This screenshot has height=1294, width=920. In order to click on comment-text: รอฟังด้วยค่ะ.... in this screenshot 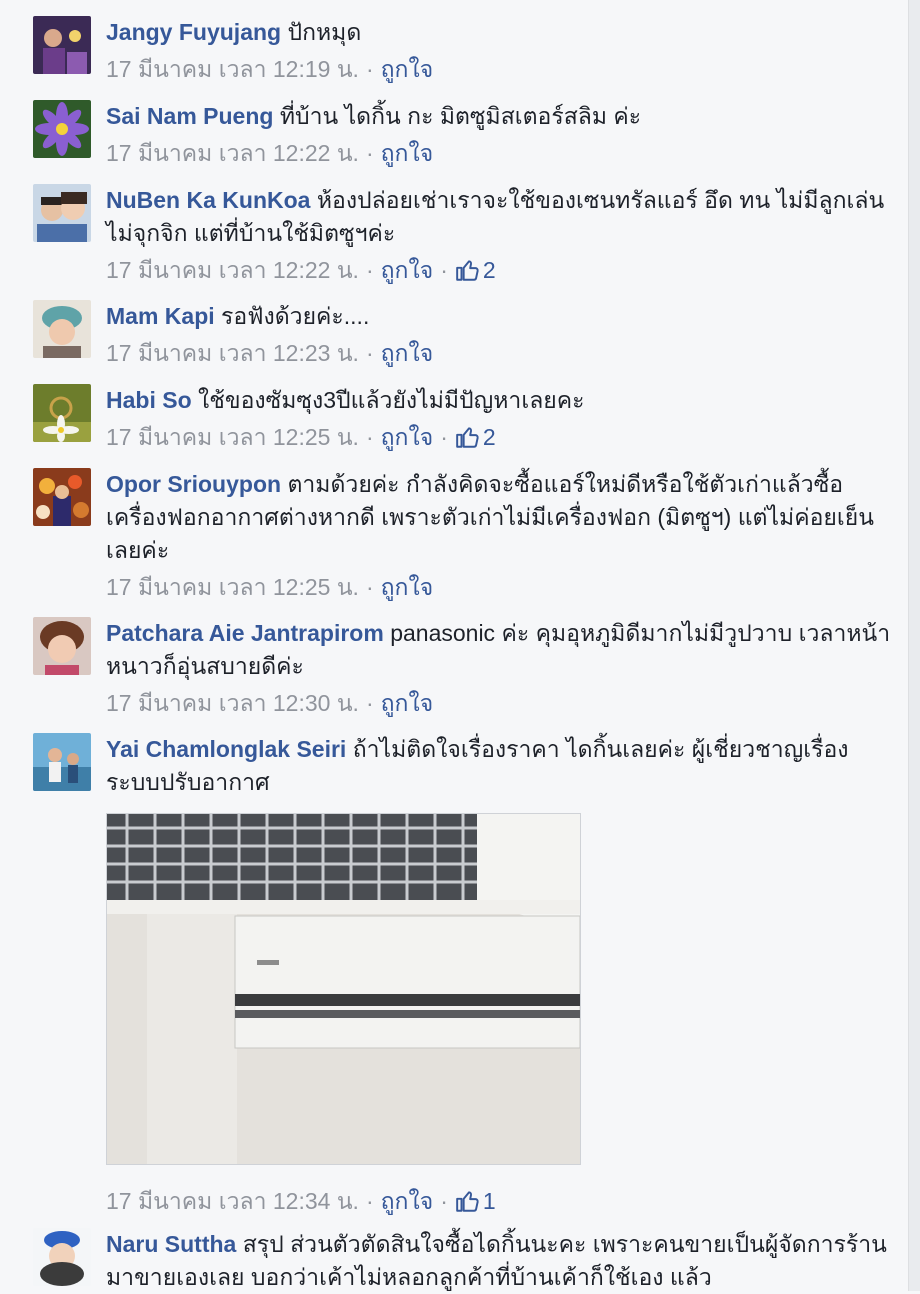, I will do `click(295, 316)`.